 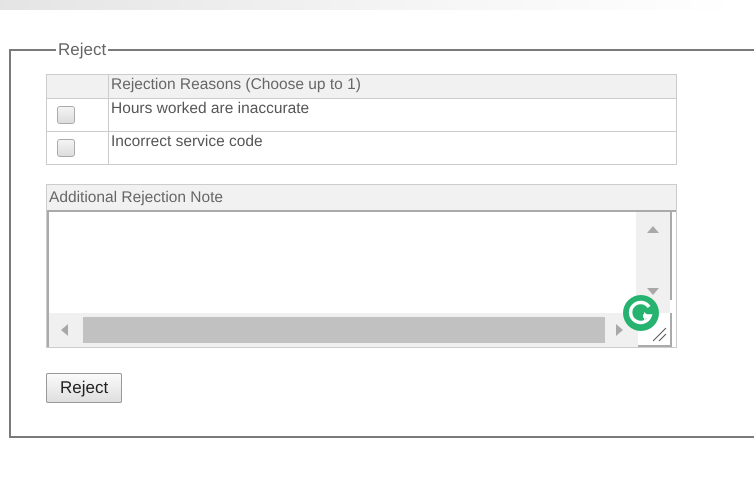 I want to click on fieldset-legend: Reject, so click(x=82, y=50).